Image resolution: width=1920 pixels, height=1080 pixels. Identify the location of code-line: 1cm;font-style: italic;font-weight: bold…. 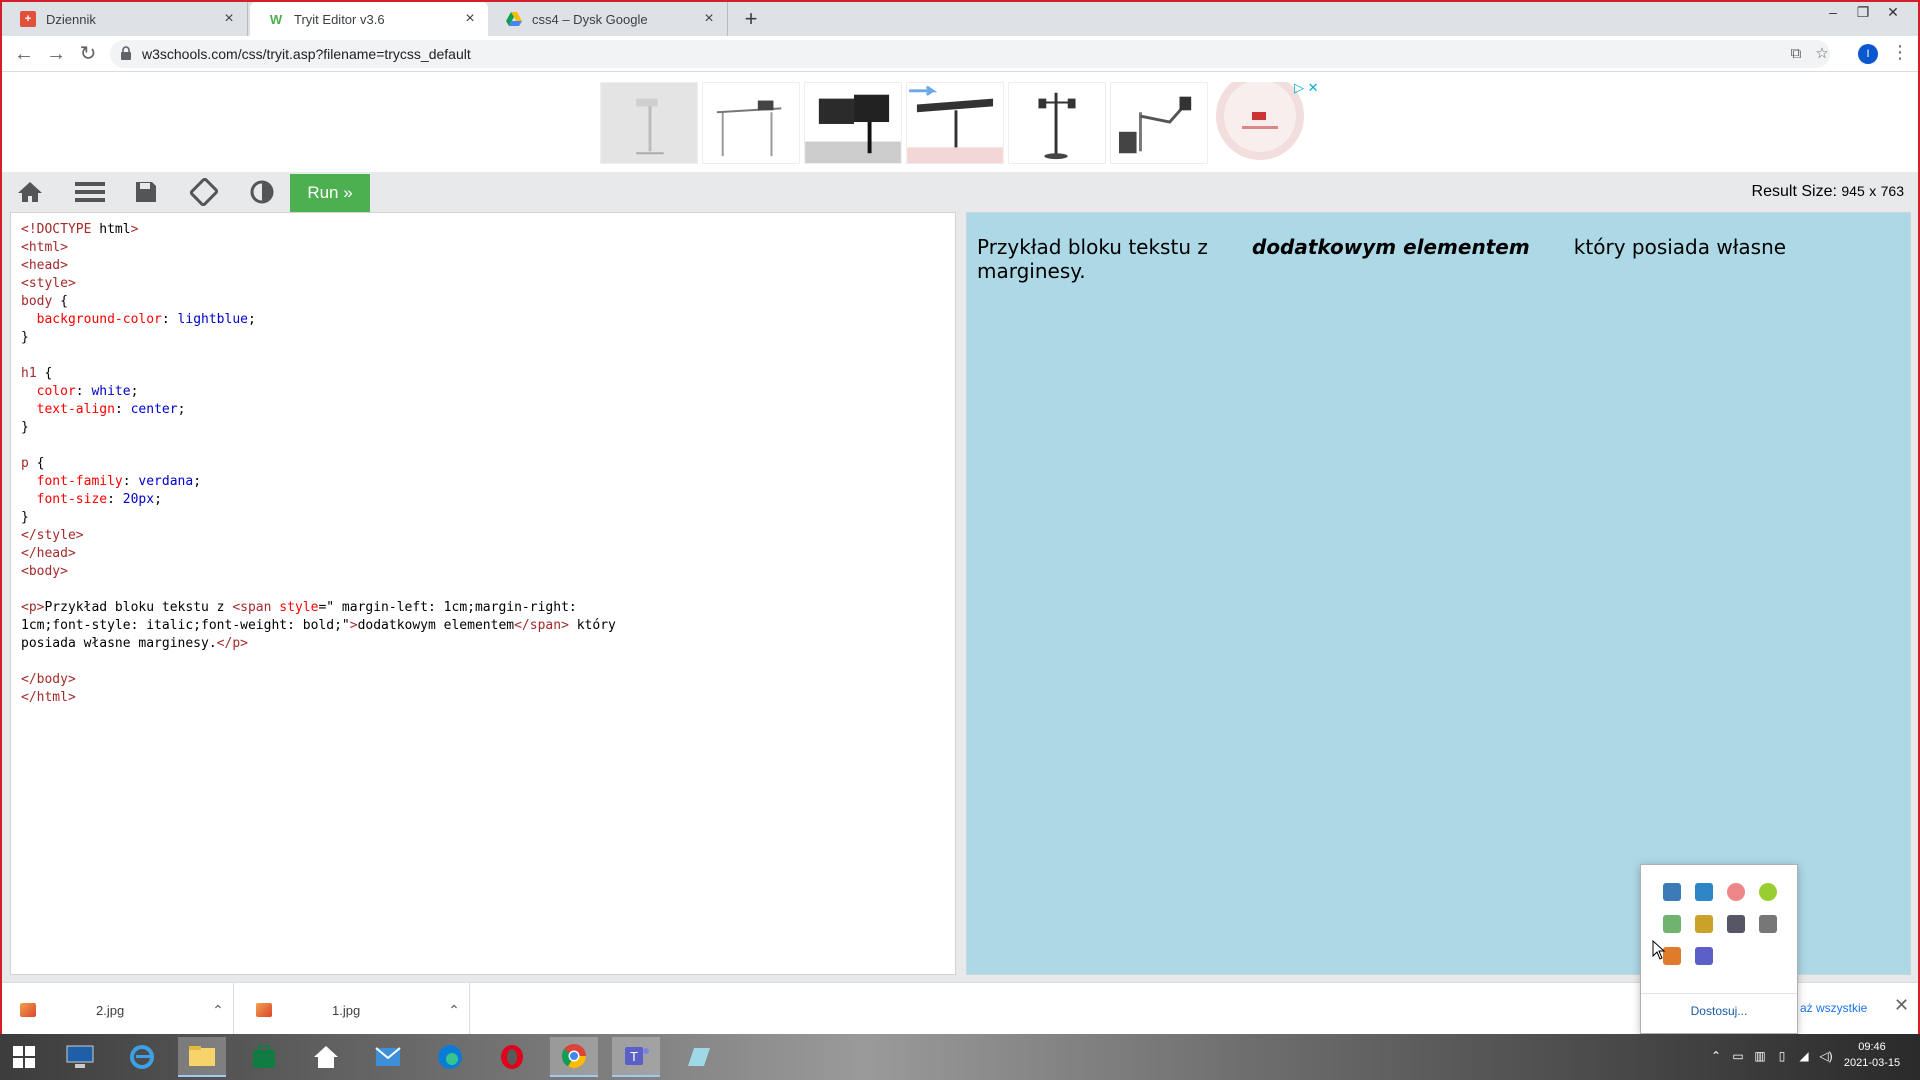
(483, 626).